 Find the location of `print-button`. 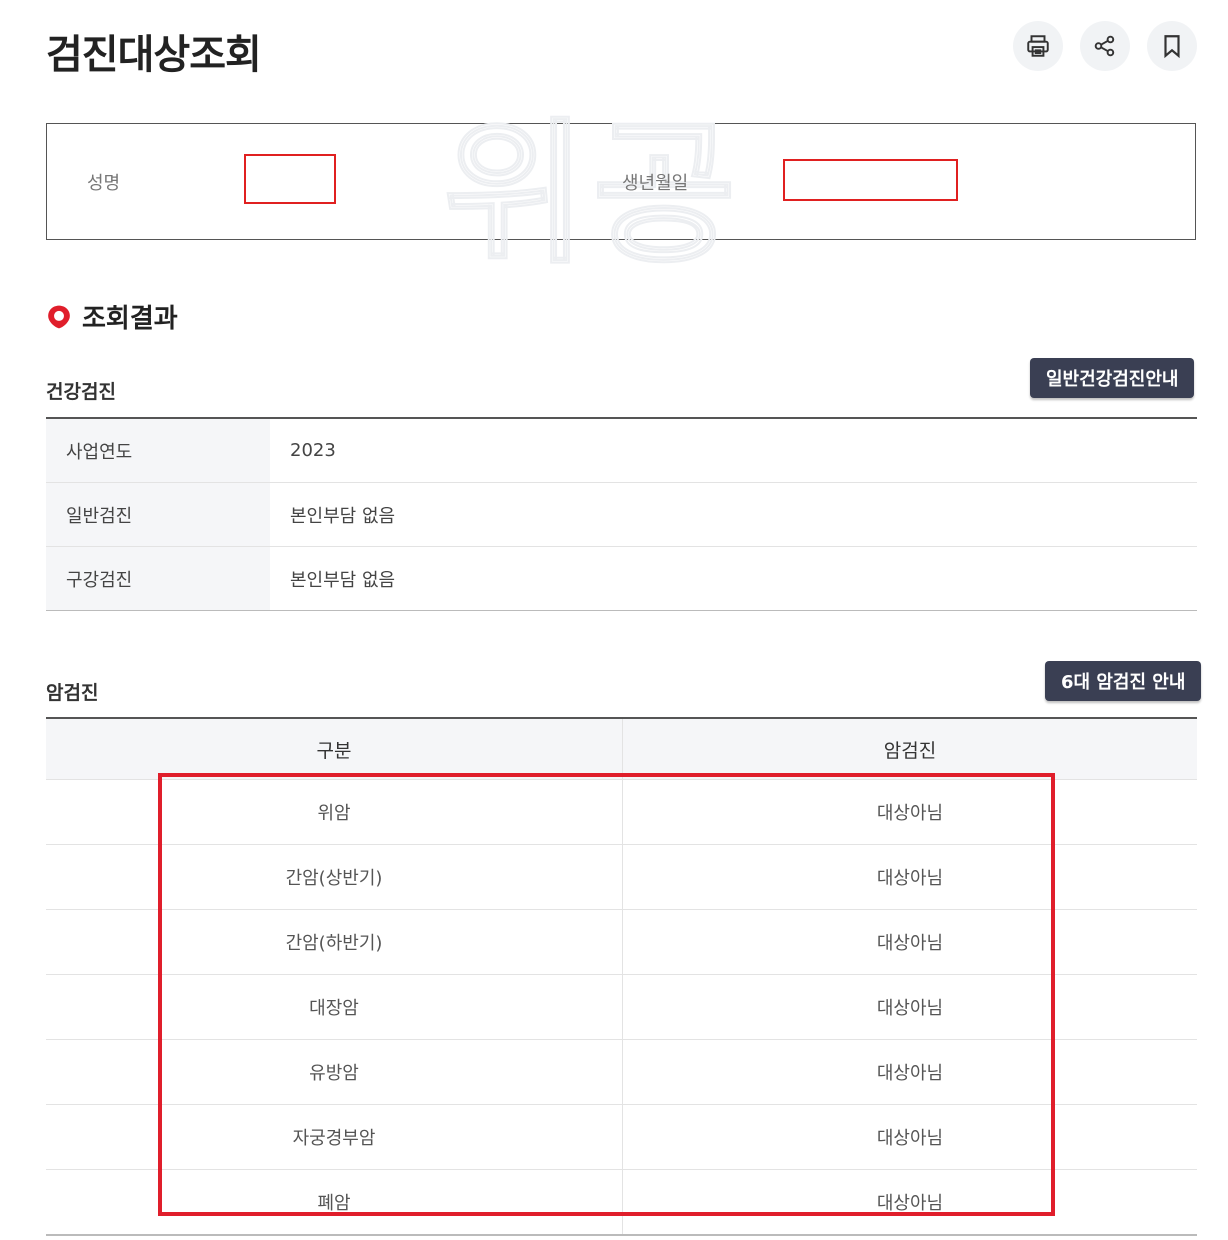

print-button is located at coordinates (1038, 46).